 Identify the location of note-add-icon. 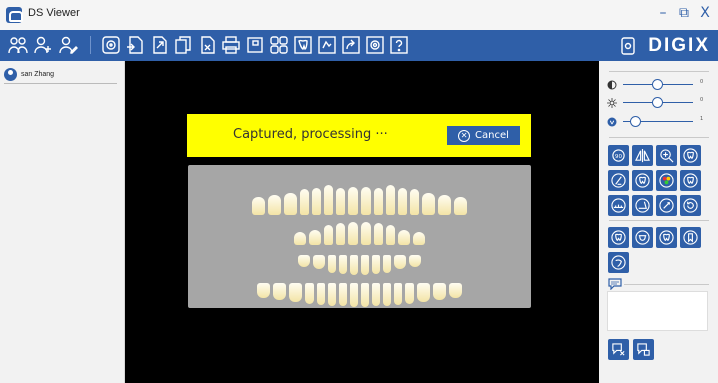
(618, 349).